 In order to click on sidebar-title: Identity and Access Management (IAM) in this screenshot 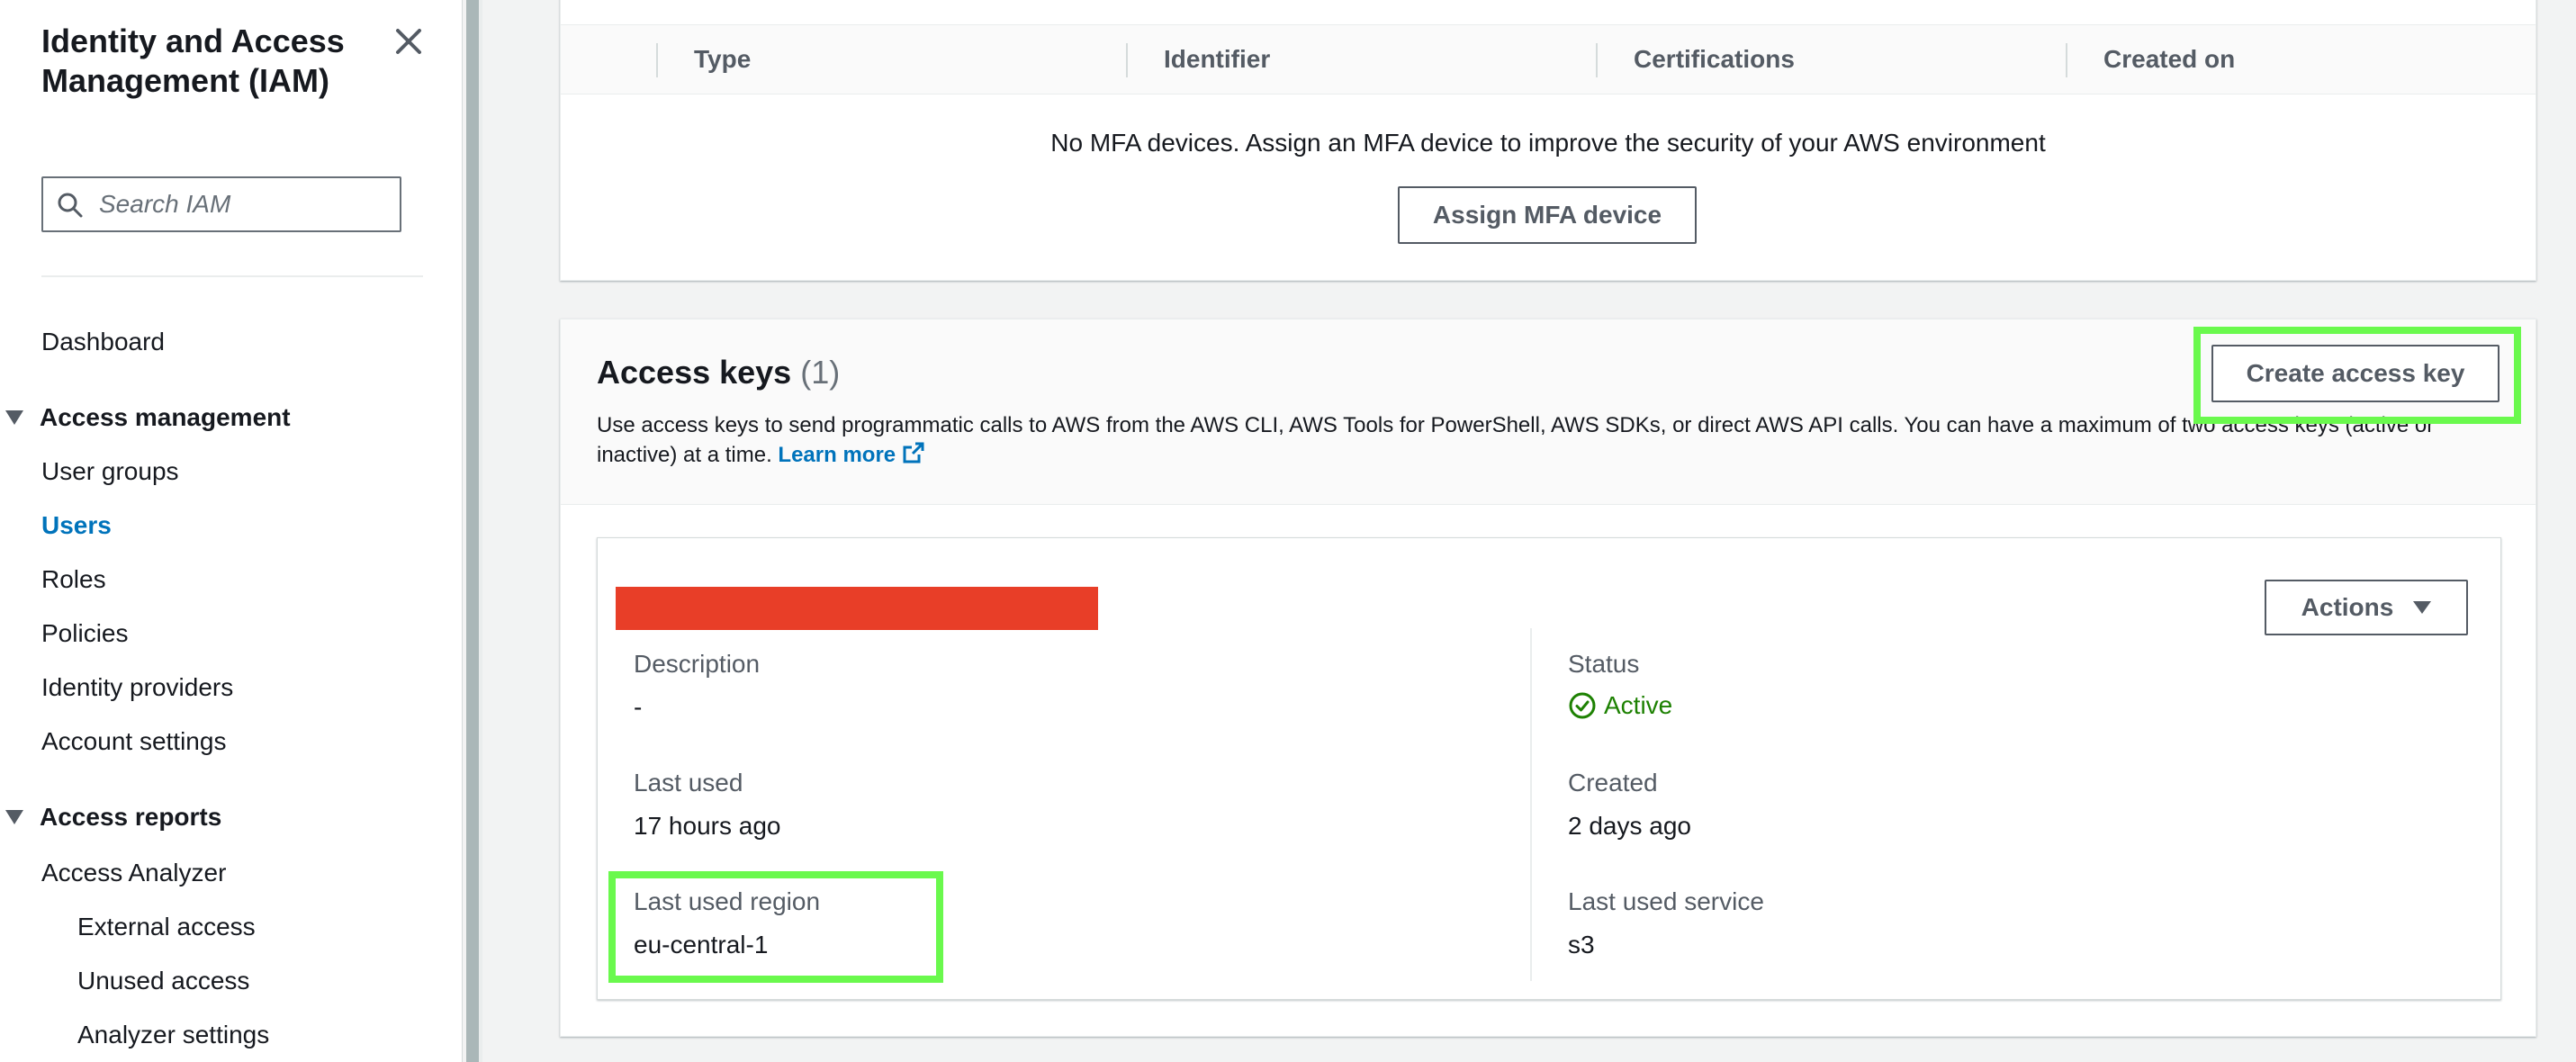, I will do `click(193, 61)`.